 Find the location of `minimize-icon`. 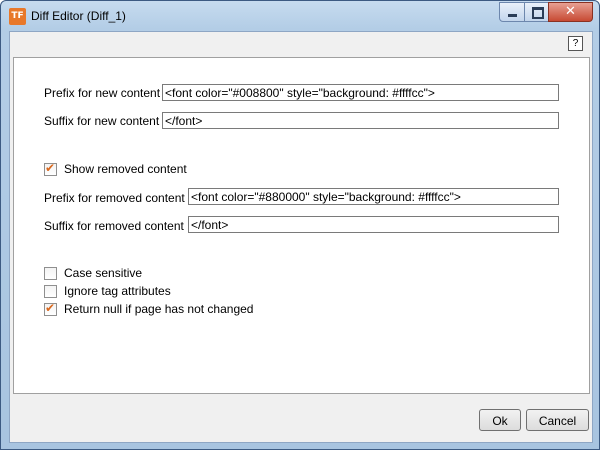

minimize-icon is located at coordinates (512, 15).